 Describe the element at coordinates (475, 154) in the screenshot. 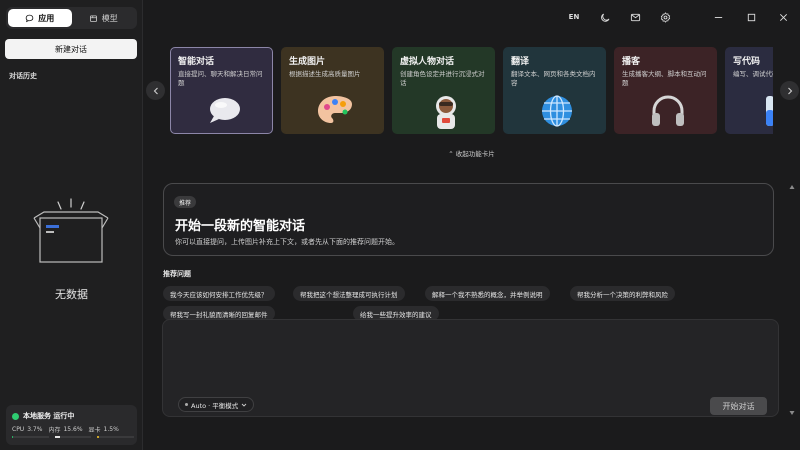

I see `collapse-cards-label: 收起功能卡片` at that location.